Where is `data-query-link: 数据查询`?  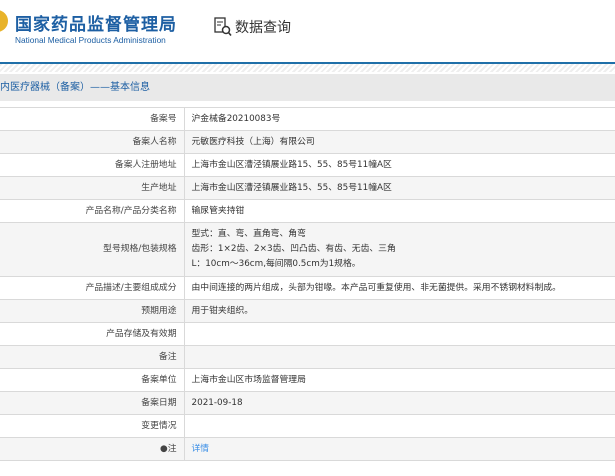
data-query-link: 数据查询 is located at coordinates (252, 27).